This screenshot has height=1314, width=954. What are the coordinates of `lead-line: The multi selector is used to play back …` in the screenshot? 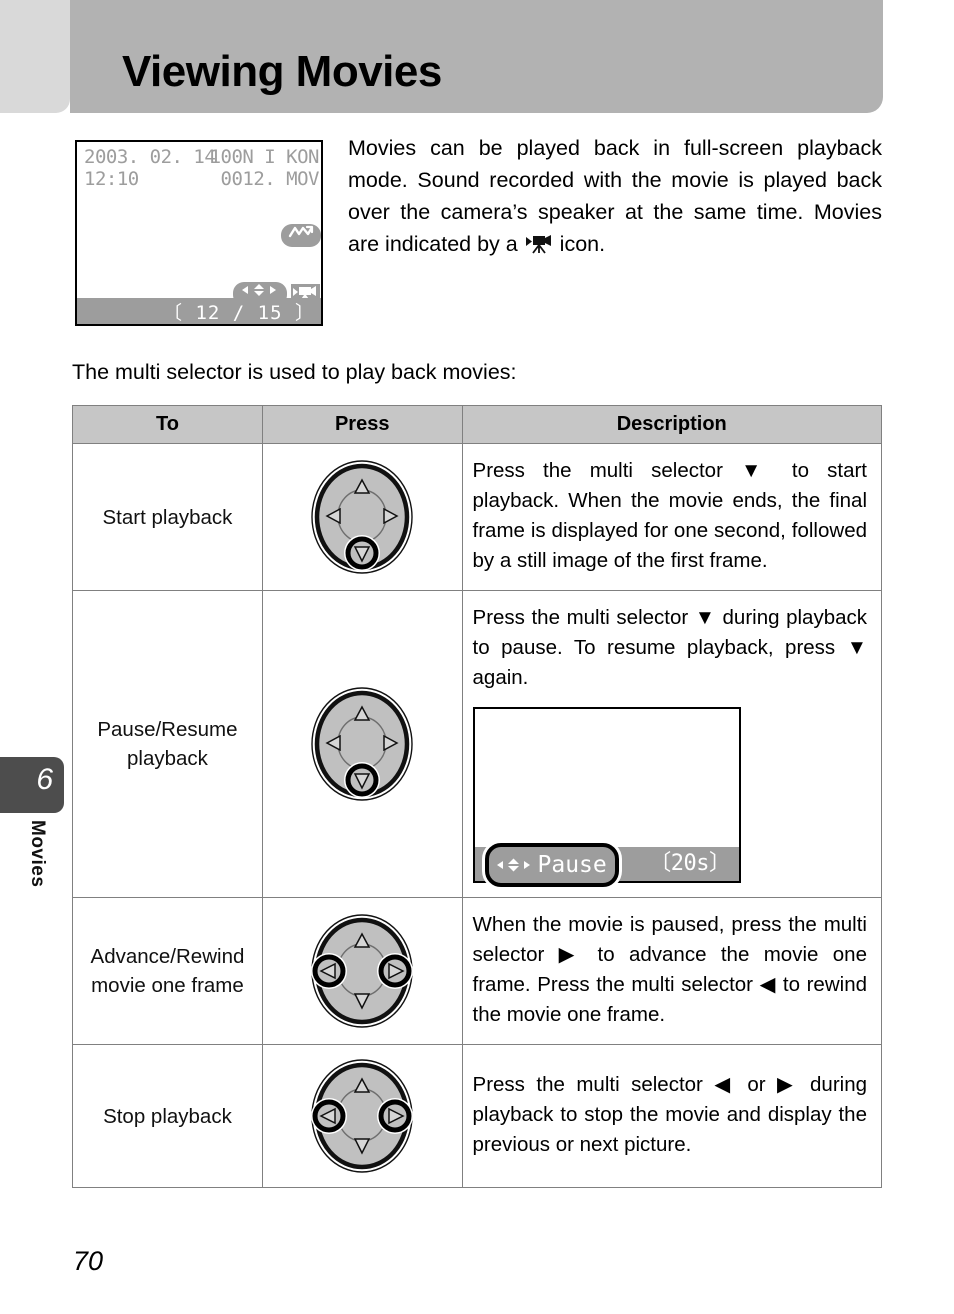 It's located at (294, 372).